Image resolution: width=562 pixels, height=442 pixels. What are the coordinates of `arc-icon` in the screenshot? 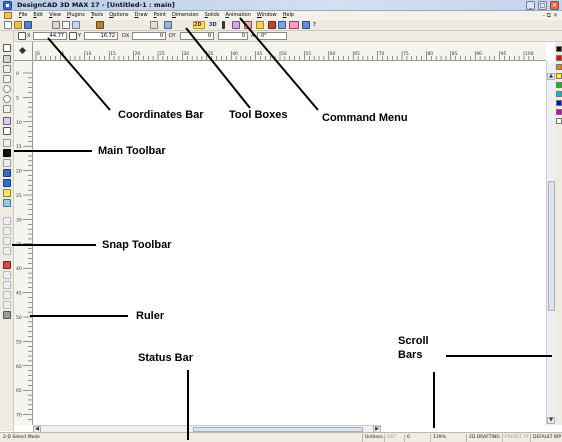 It's located at (7, 99).